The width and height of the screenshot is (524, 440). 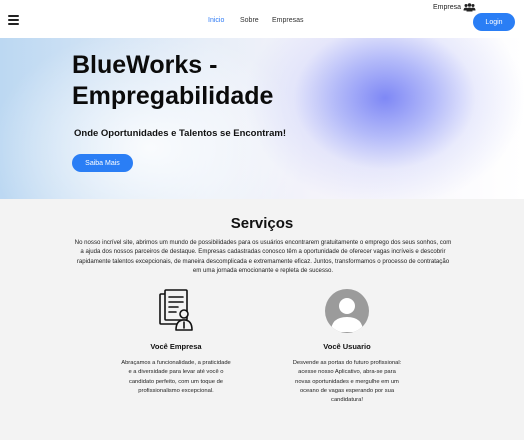 I want to click on top-navbar: Inicio Sobre Empresas Empresa Login, so click(x=262, y=19).